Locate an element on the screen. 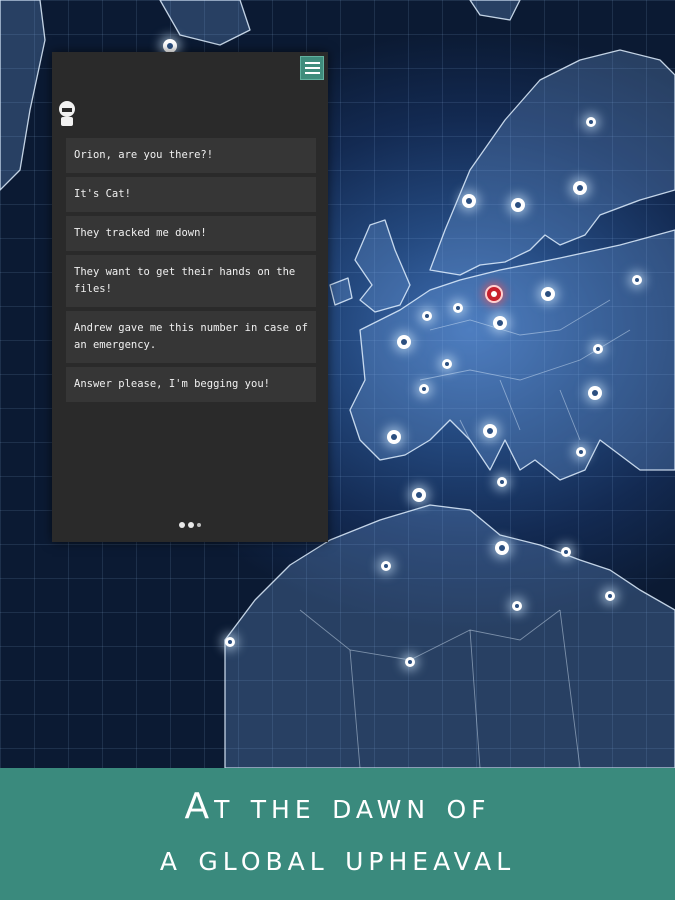 The width and height of the screenshot is (675, 900). tagline-line-1: At the dawn of is located at coordinates (337, 806).